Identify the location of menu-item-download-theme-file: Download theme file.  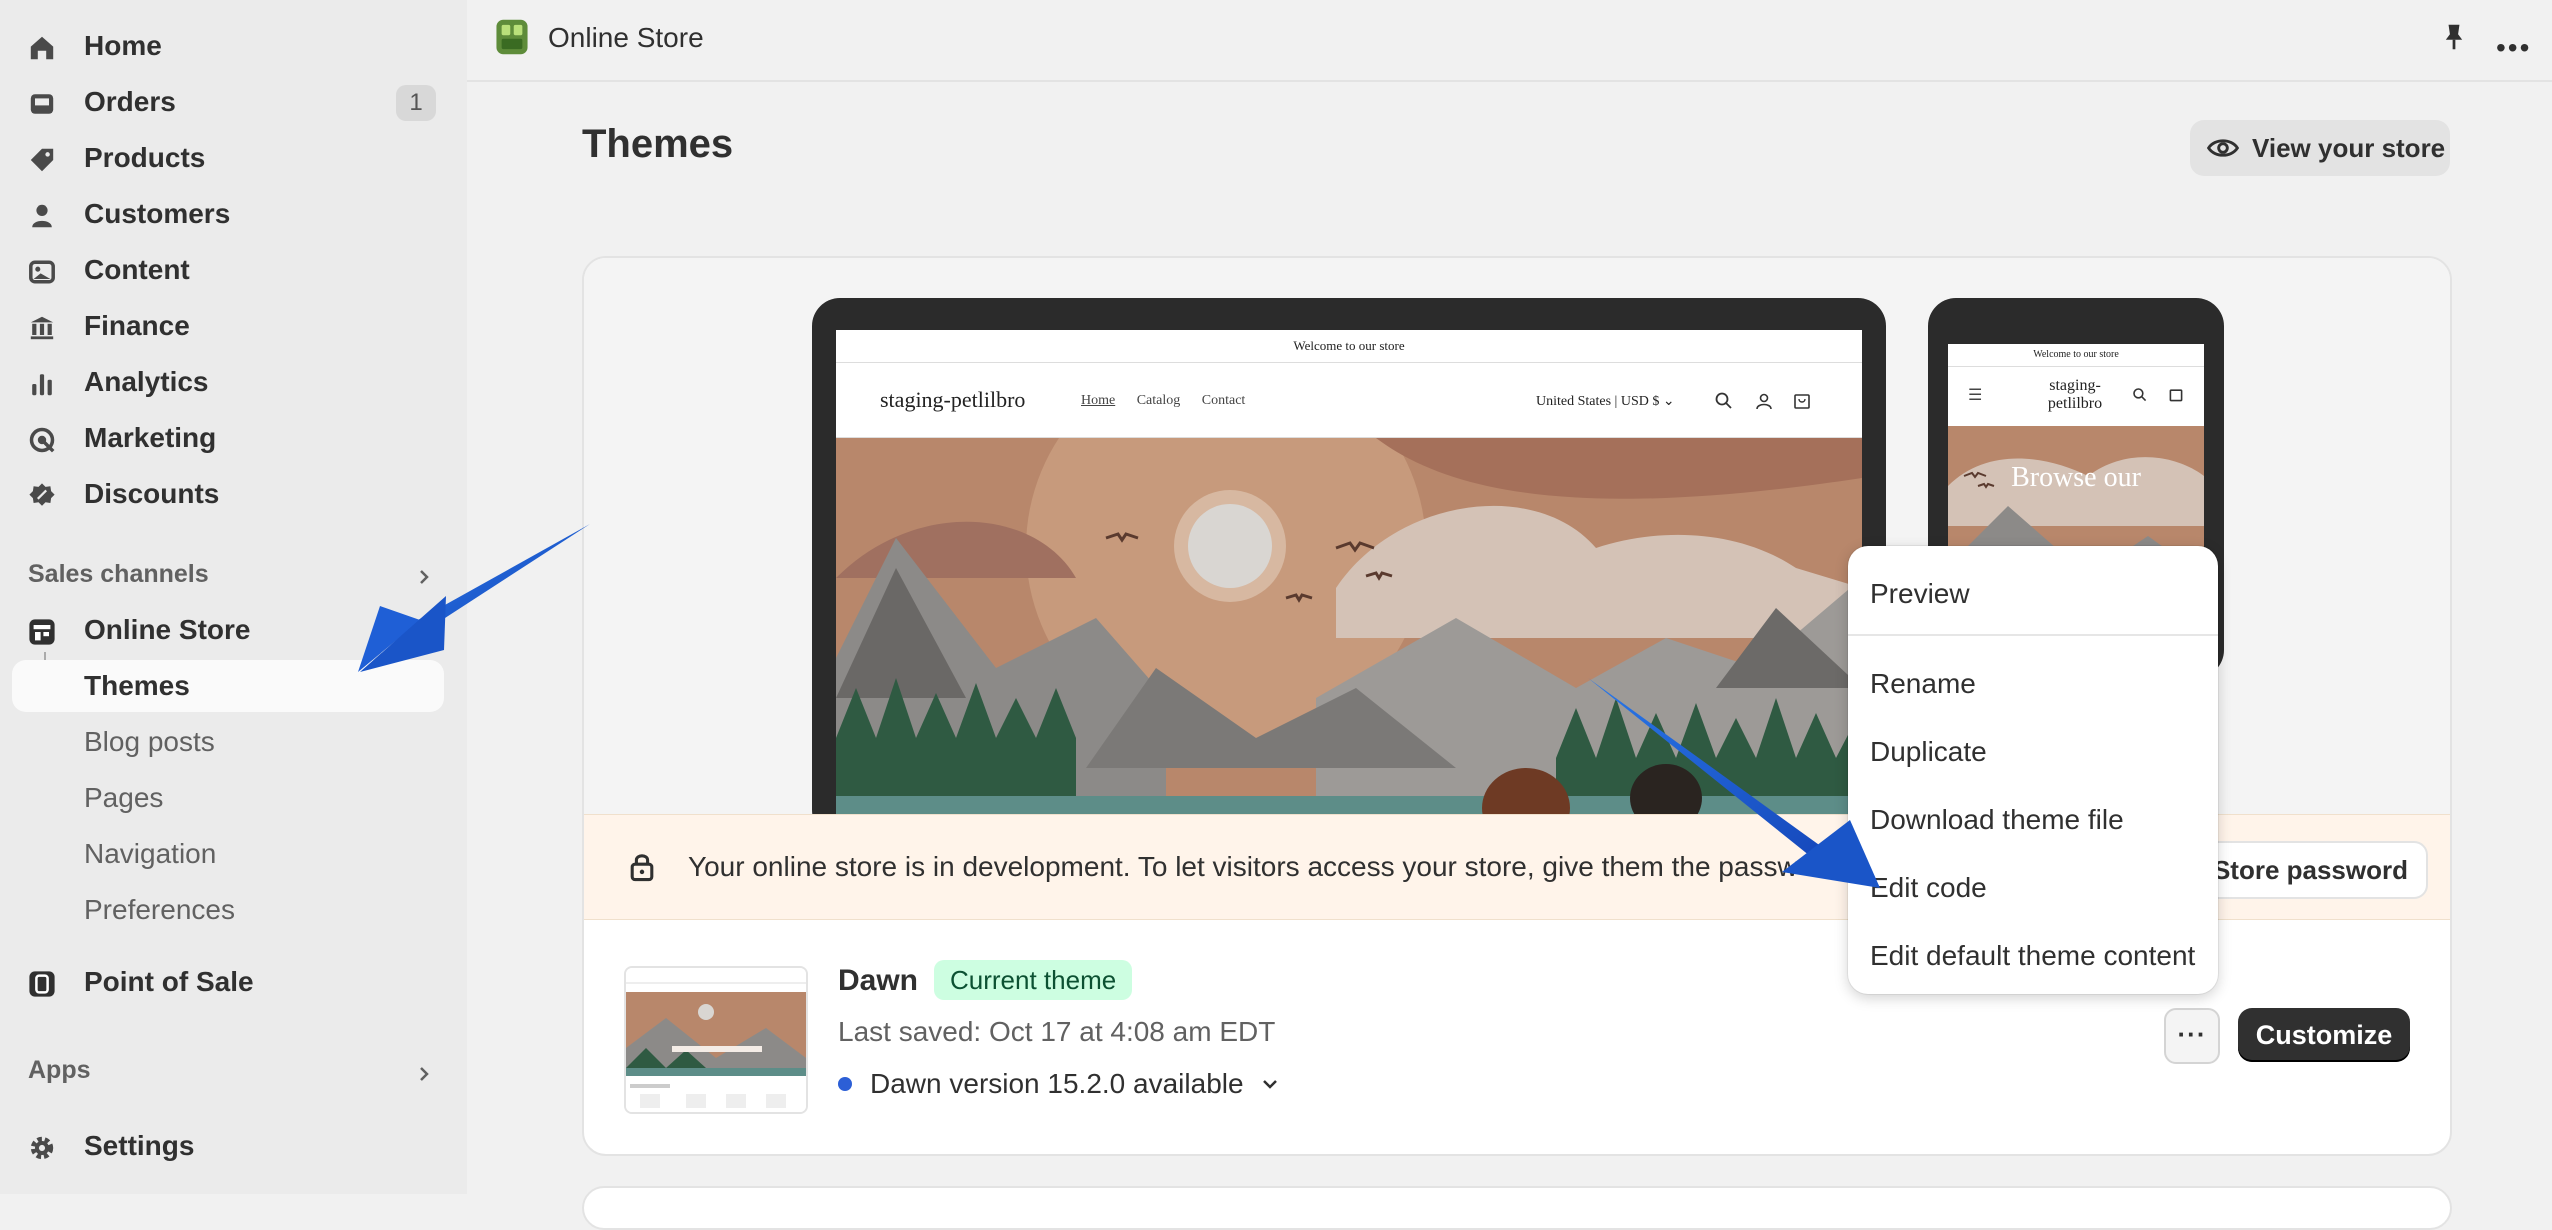
(1997, 820).